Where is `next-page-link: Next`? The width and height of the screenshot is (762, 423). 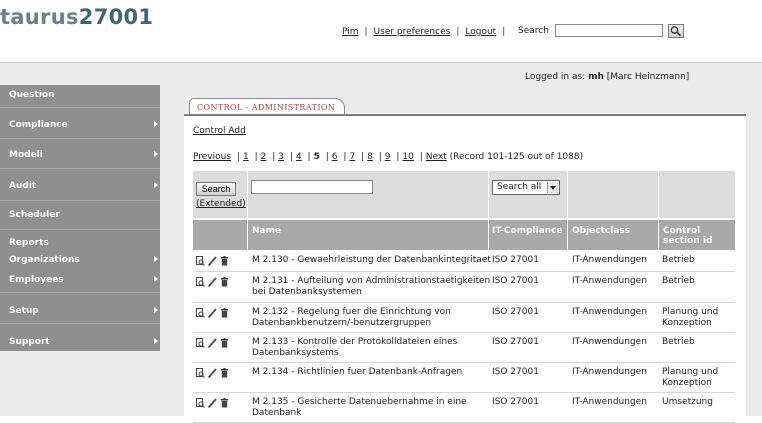 next-page-link: Next is located at coordinates (436, 157).